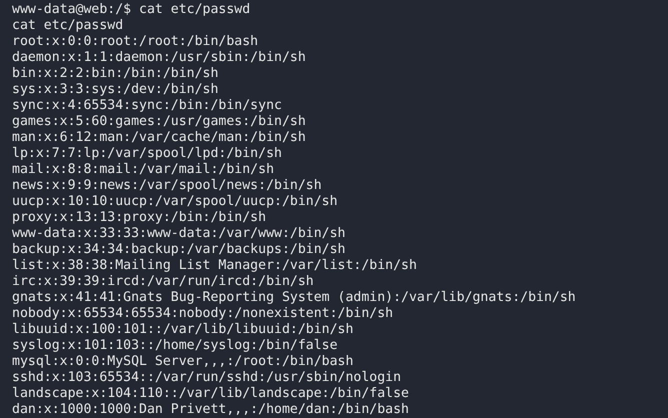 This screenshot has height=418, width=668. Describe the element at coordinates (214, 266) in the screenshot. I see `terminal-line: list:x:38:38:Mailing List Manager:/var/list:/bin/sh` at that location.